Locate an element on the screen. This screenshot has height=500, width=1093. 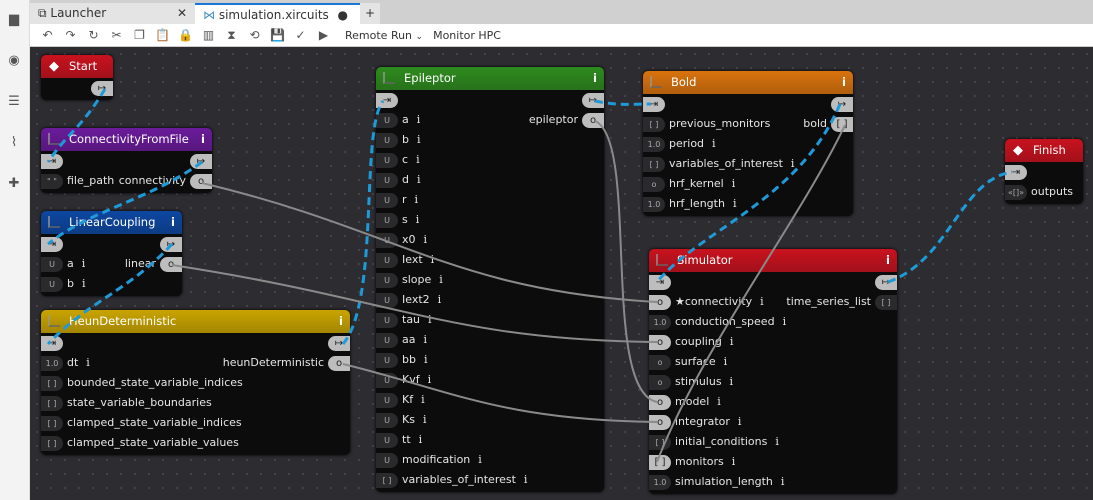
run-icon: ▶ is located at coordinates (323, 35).